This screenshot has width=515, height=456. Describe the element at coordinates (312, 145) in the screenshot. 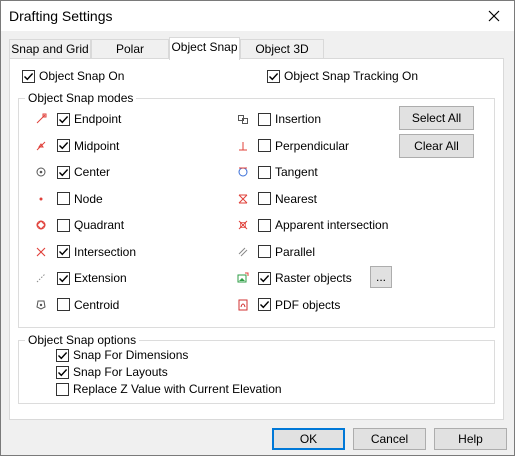

I see `checkbox-label: Perpendicular` at that location.